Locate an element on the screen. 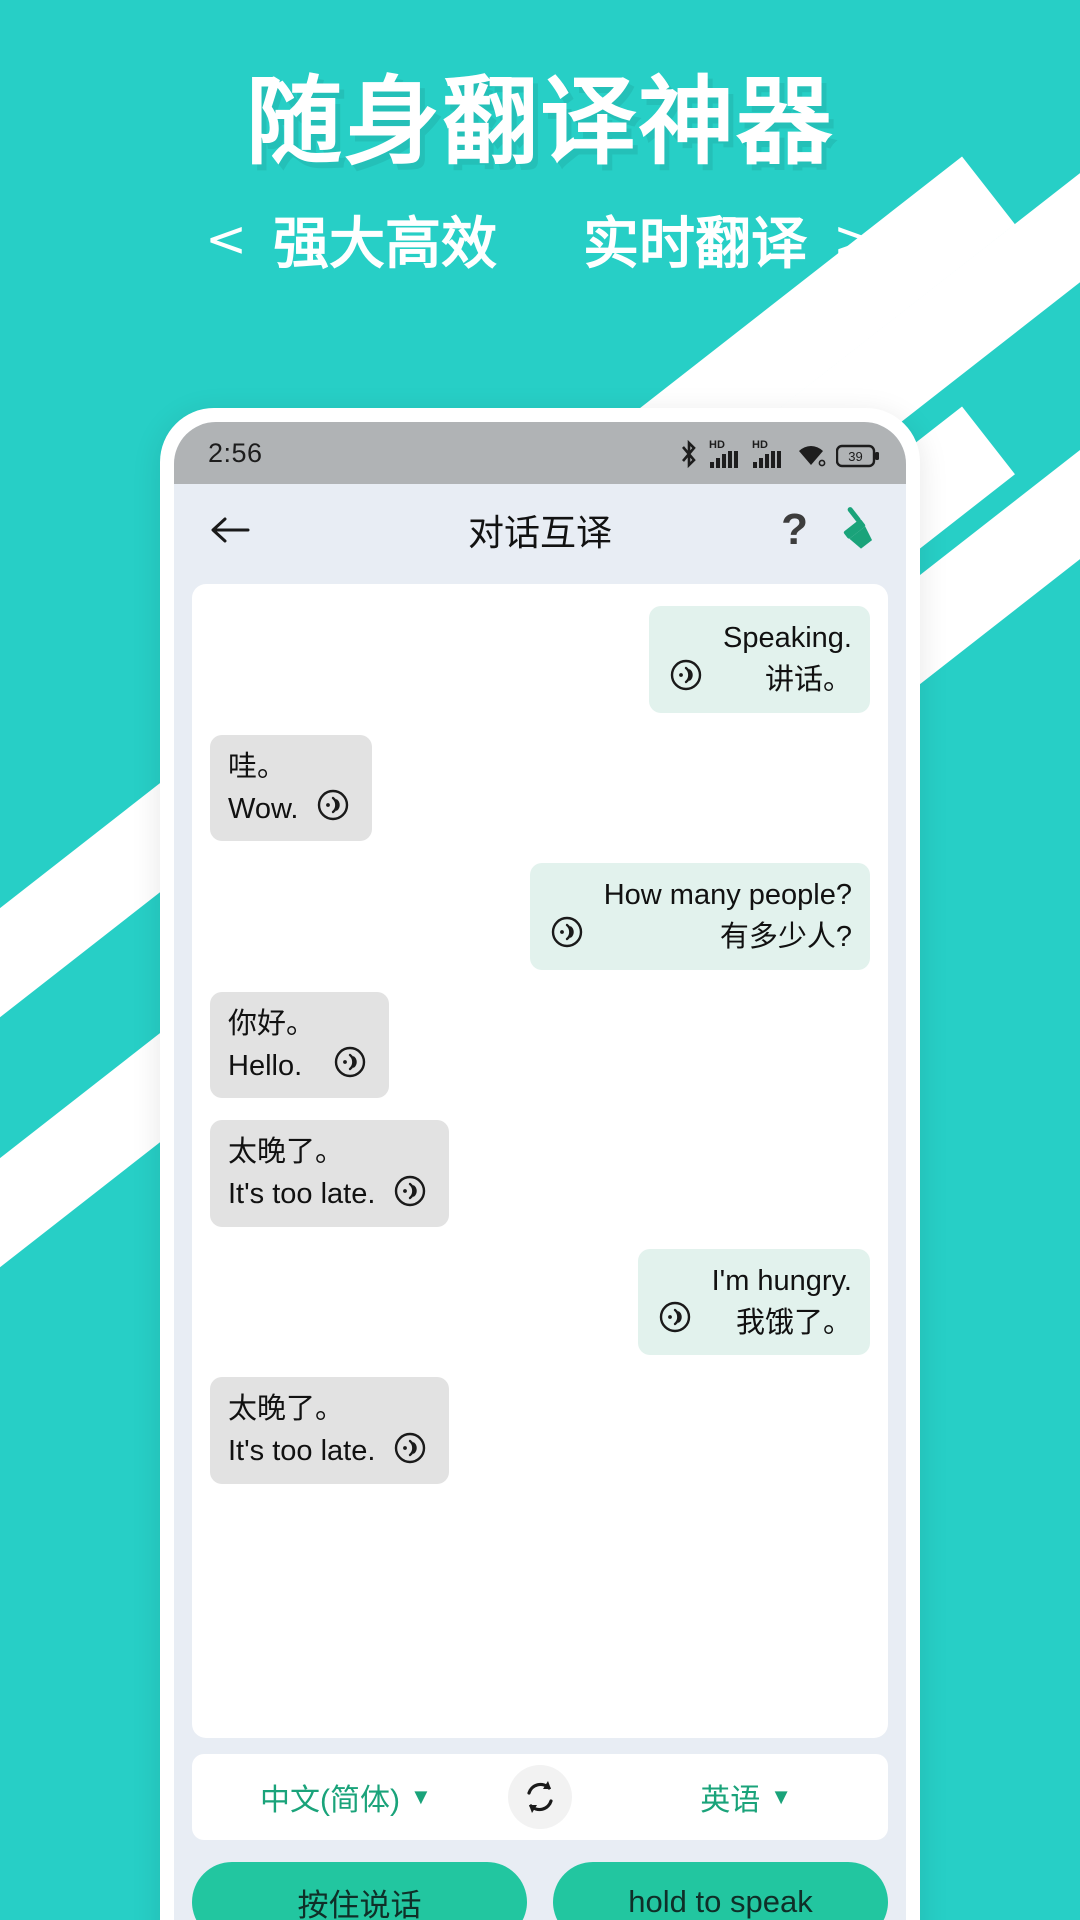 This screenshot has height=1920, width=1080. chat-bubble-incoming: 你好。 Hello. is located at coordinates (300, 1044).